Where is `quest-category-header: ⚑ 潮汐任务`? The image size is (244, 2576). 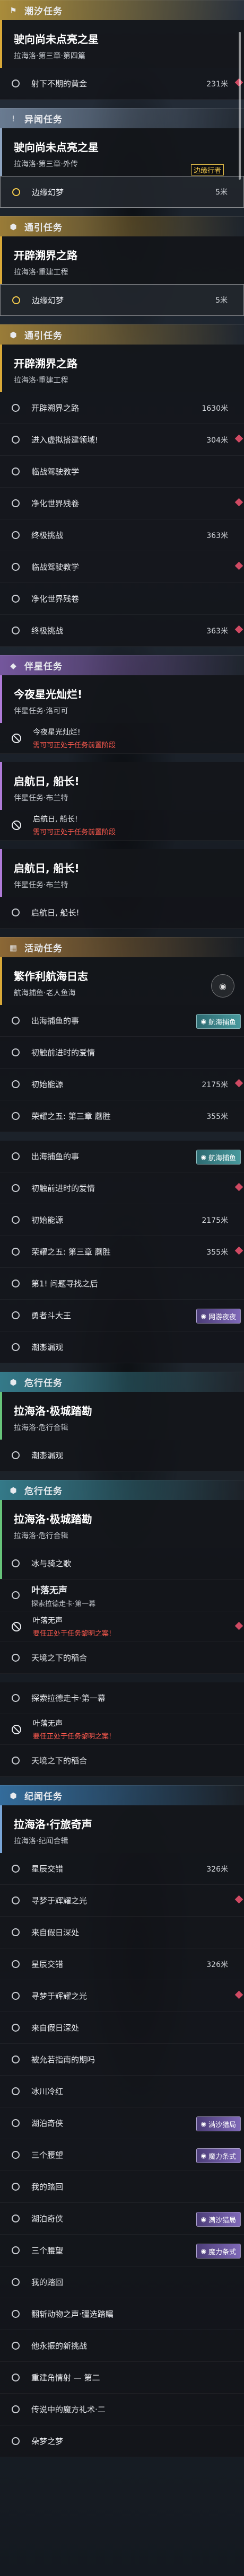 quest-category-header: ⚑ 潮汐任务 is located at coordinates (122, 10).